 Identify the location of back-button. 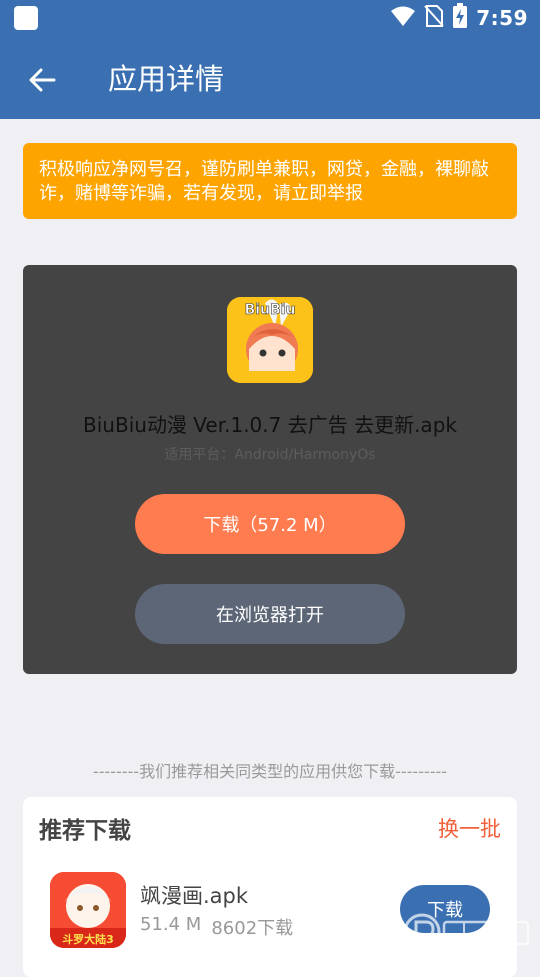
(42, 80).